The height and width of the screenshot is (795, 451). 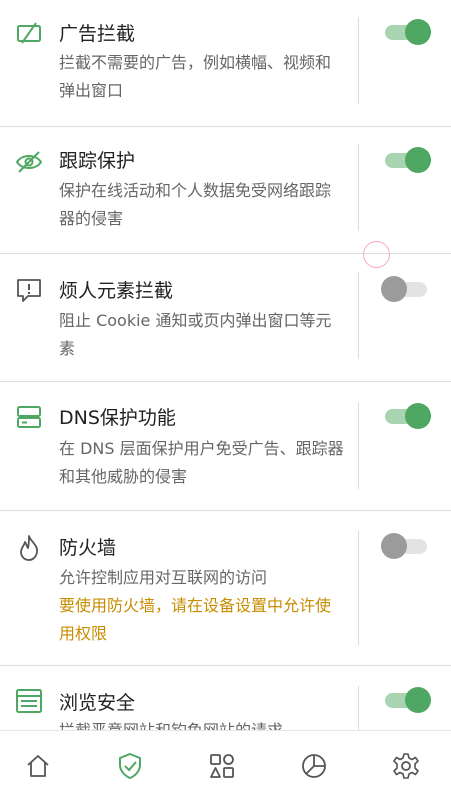 What do you see at coordinates (163, 577) in the screenshot?
I see `firewall-description: 允许控制应用对互联网的访问` at bounding box center [163, 577].